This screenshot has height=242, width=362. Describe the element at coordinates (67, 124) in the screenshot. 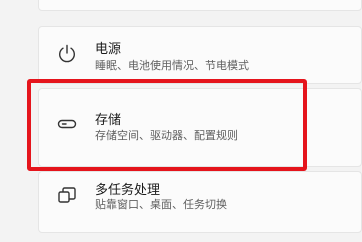

I see `storage-drive-icon` at that location.